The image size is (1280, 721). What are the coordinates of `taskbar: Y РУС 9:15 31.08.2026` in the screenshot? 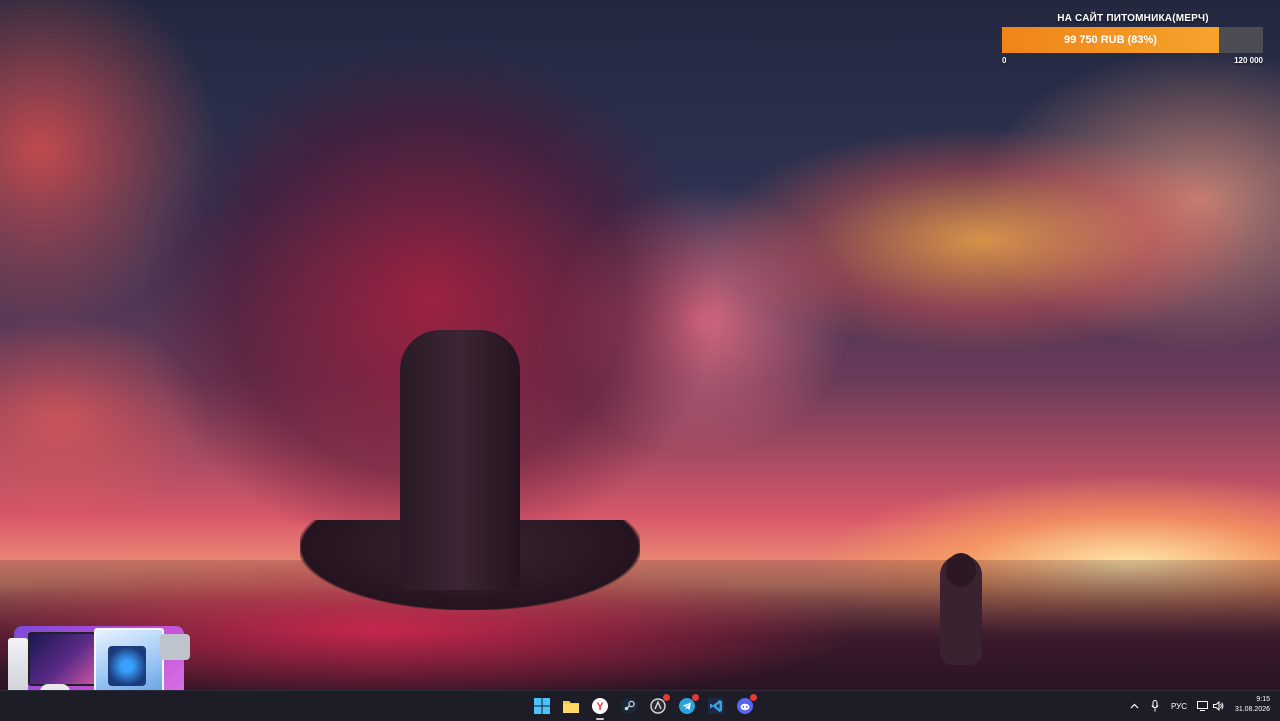 It's located at (640, 705).